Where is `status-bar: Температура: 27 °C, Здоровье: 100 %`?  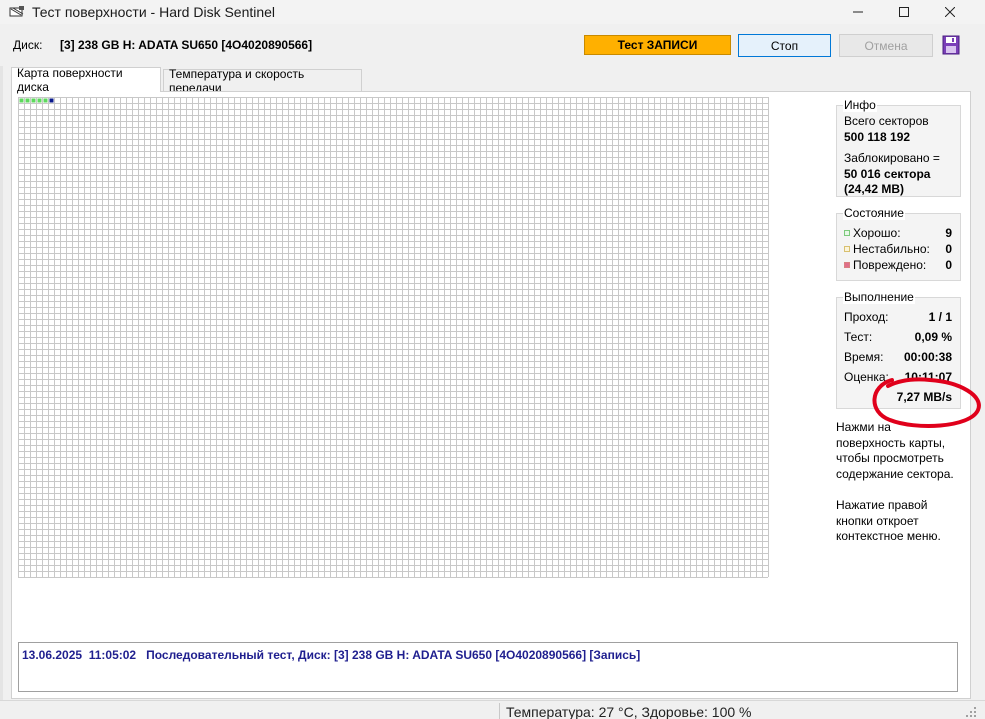
status-bar: Температура: 27 °C, Здоровье: 100 % is located at coordinates (492, 709).